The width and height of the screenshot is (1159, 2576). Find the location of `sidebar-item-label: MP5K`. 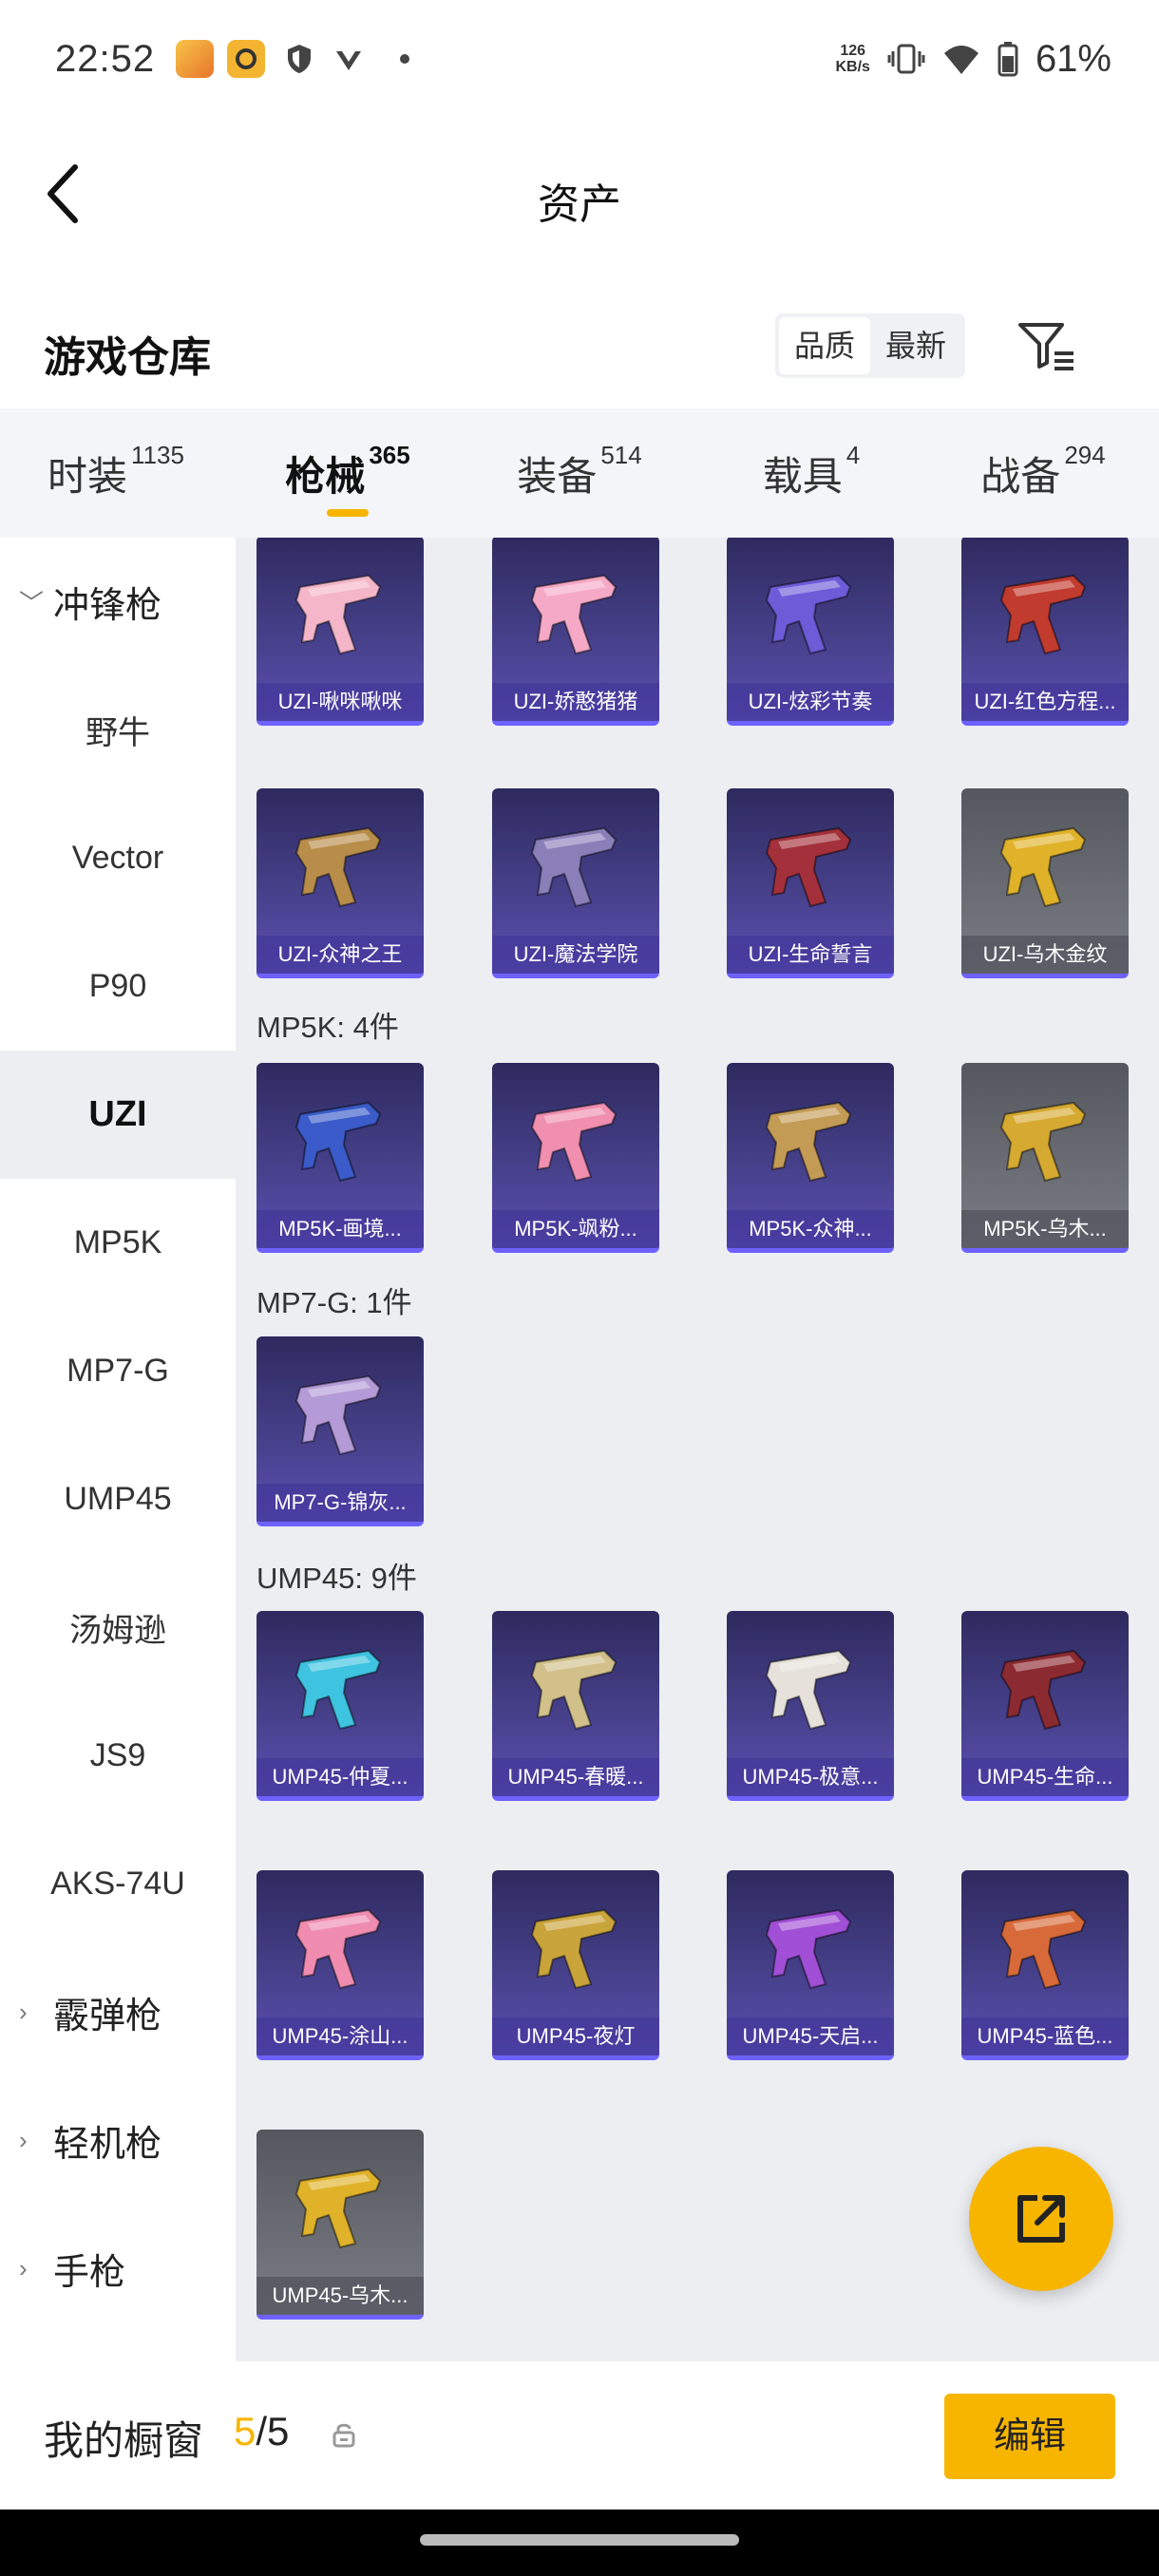

sidebar-item-label: MP5K is located at coordinates (117, 1242).